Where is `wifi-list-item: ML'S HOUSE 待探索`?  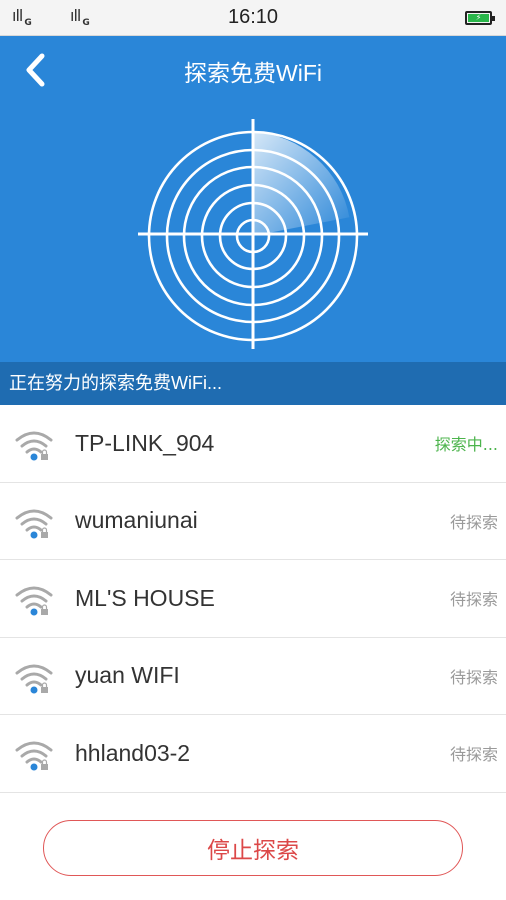 wifi-list-item: ML'S HOUSE 待探索 is located at coordinates (253, 599).